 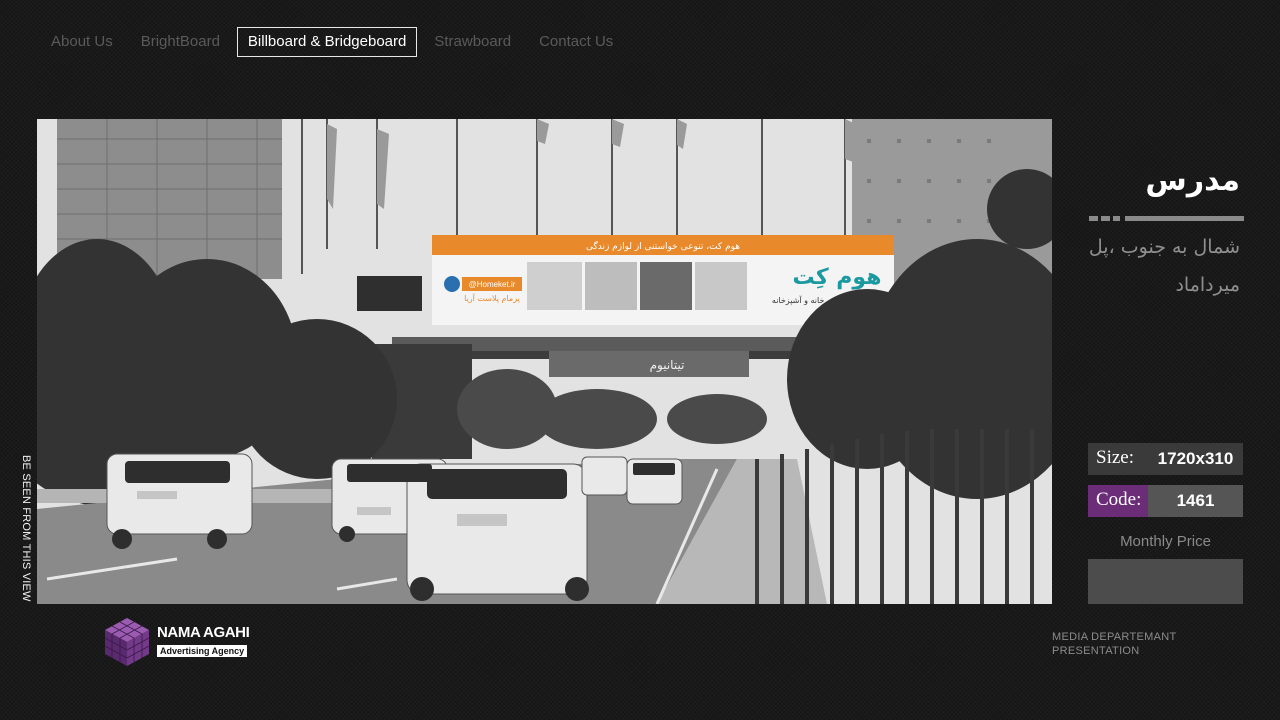 I want to click on nav-strawboard: Strawboard, so click(x=472, y=42).